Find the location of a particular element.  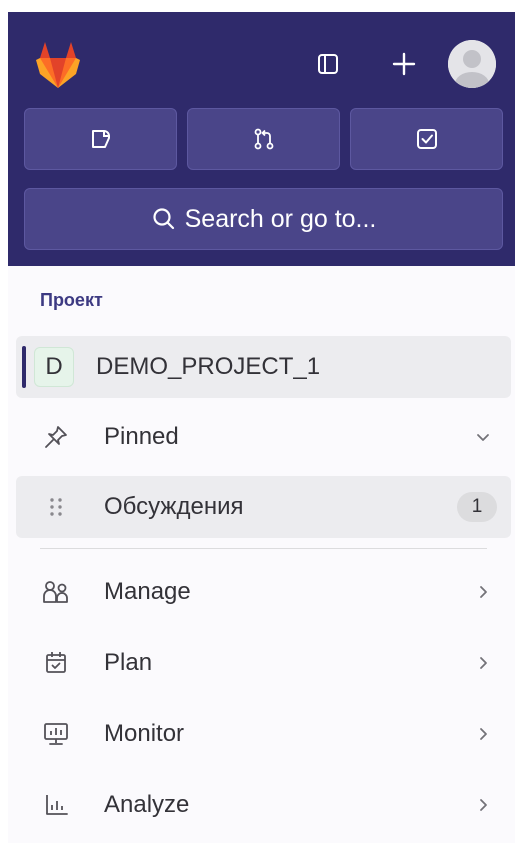

todos-button is located at coordinates (426, 139).